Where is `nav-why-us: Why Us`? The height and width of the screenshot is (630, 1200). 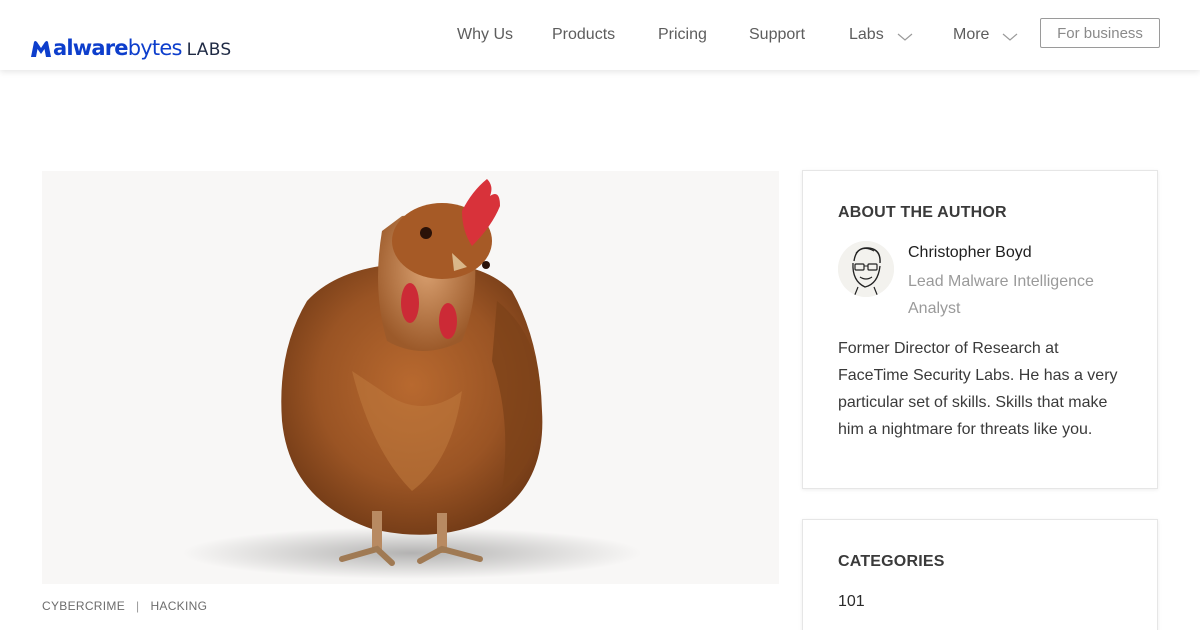 nav-why-us: Why Us is located at coordinates (485, 35).